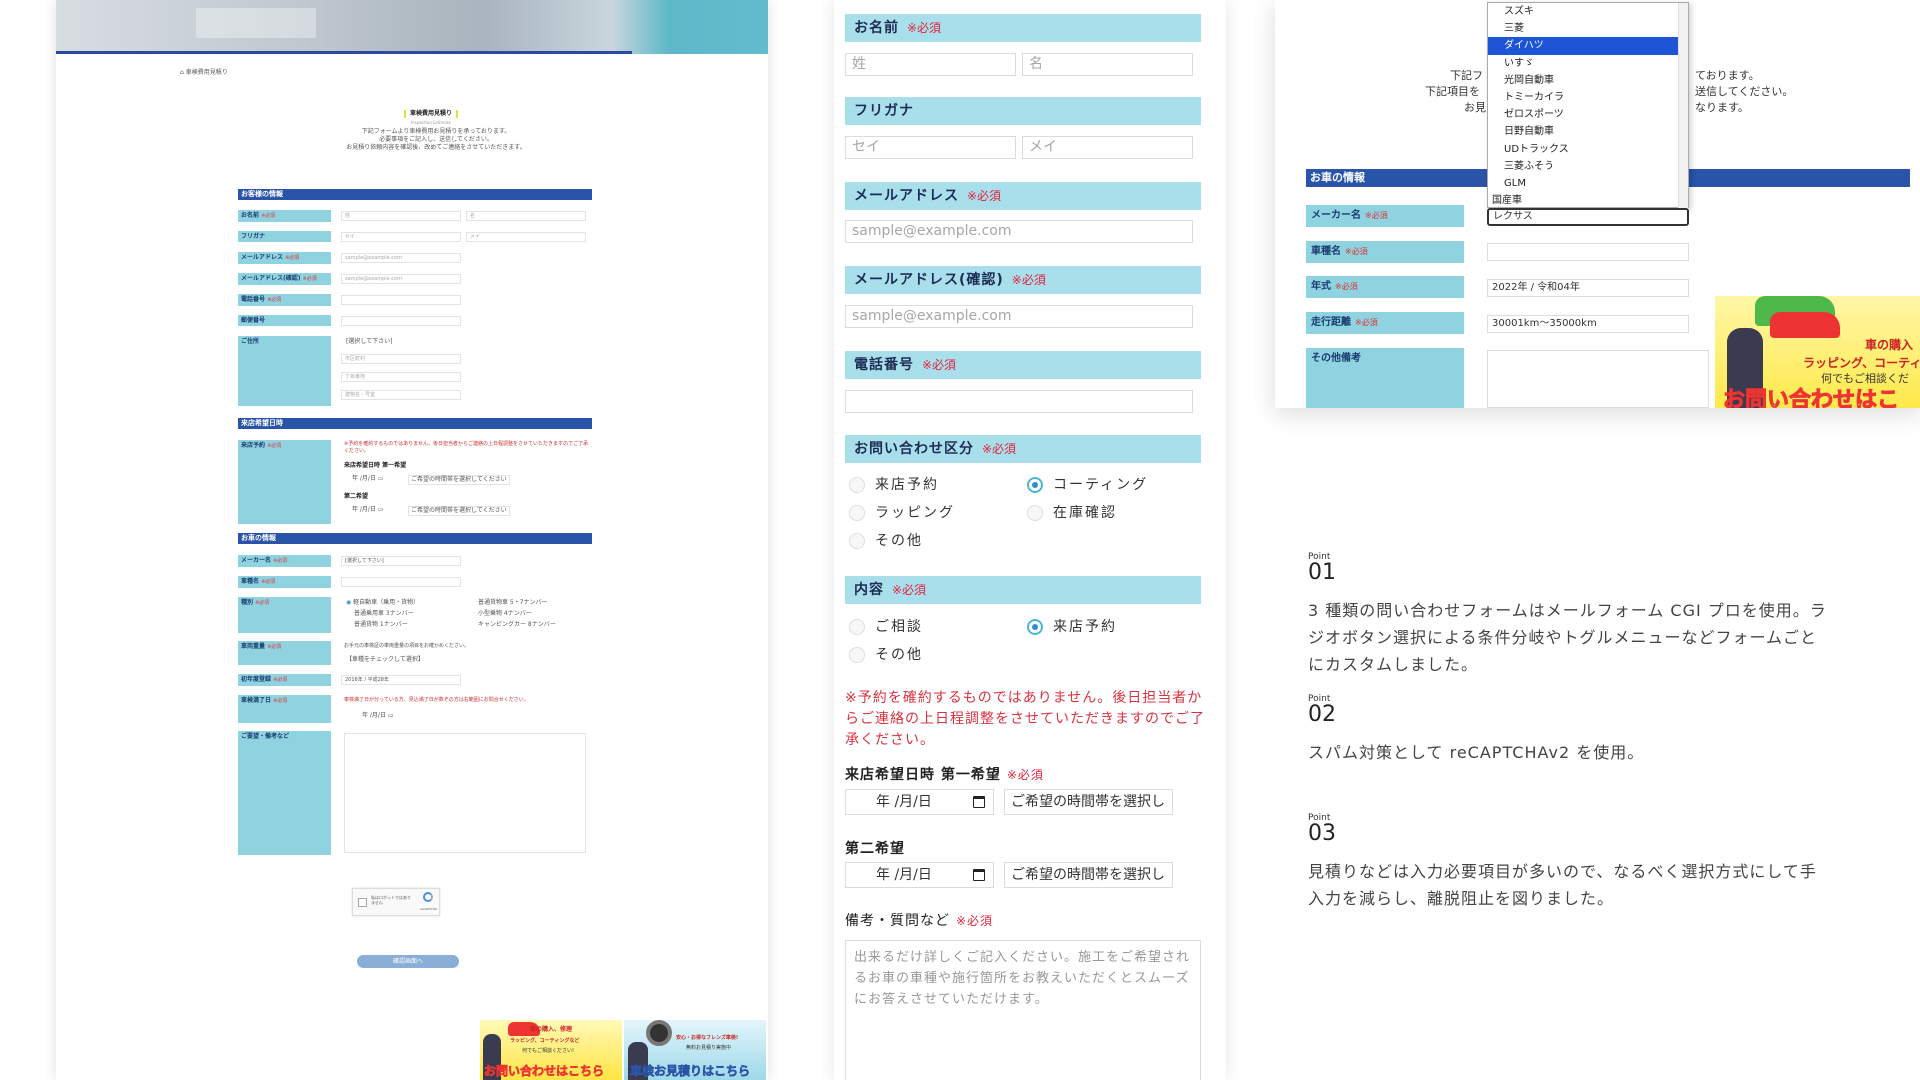  I want to click on radio-content-other: その他, so click(886, 655).